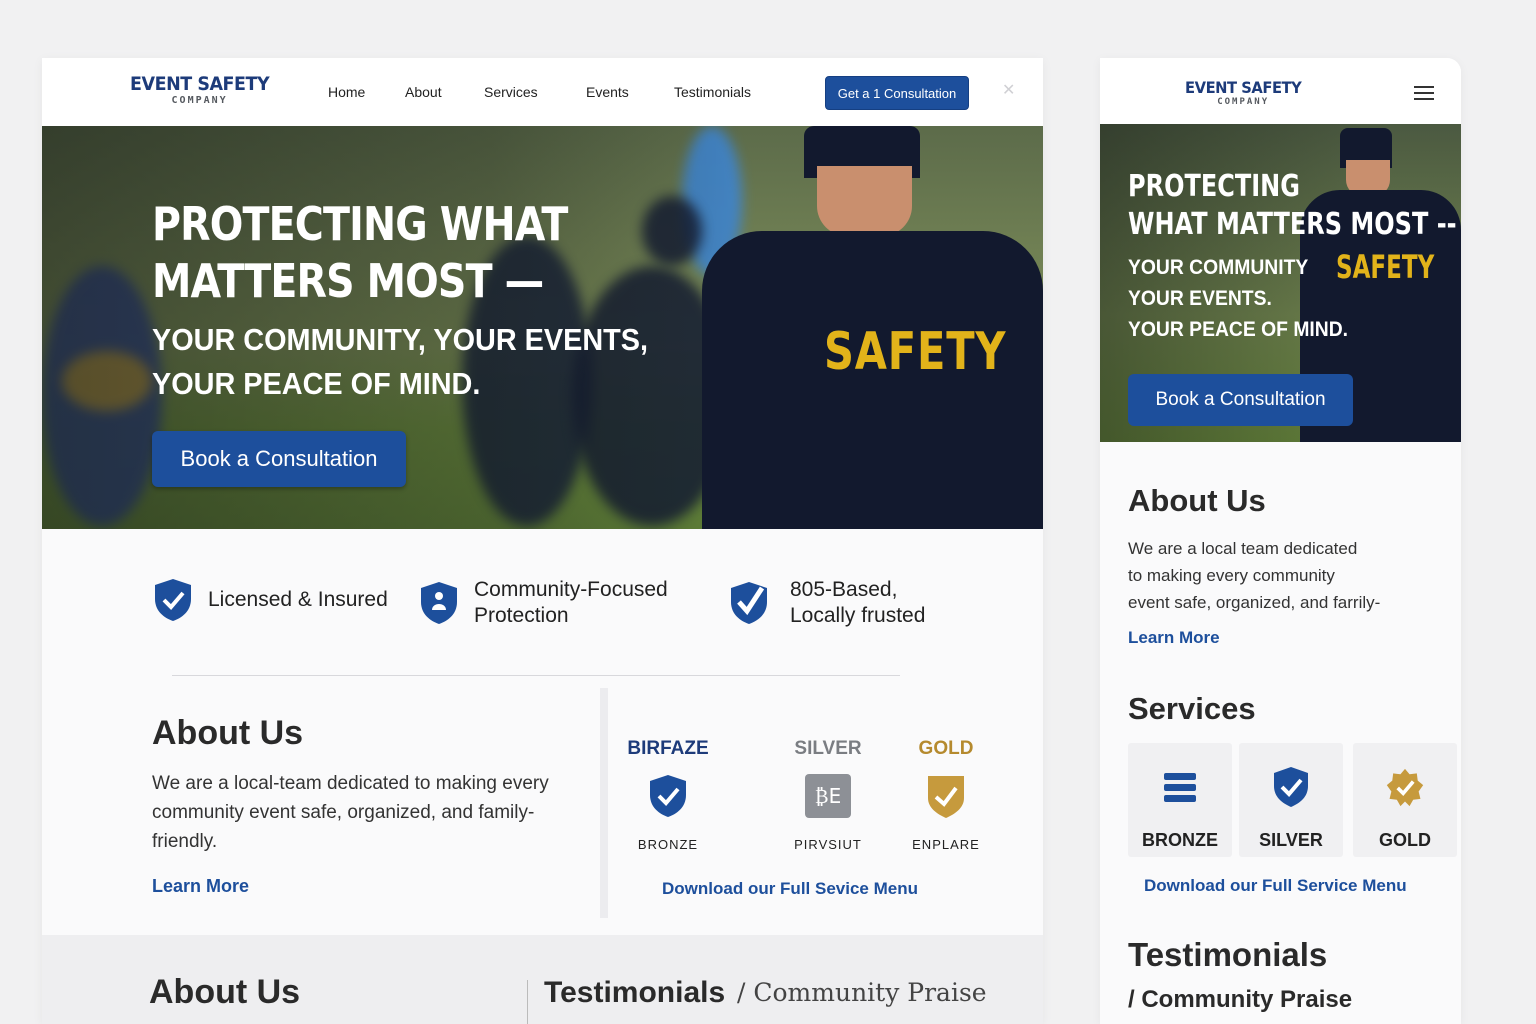  I want to click on tier-sub: BRONZE, so click(668, 844).